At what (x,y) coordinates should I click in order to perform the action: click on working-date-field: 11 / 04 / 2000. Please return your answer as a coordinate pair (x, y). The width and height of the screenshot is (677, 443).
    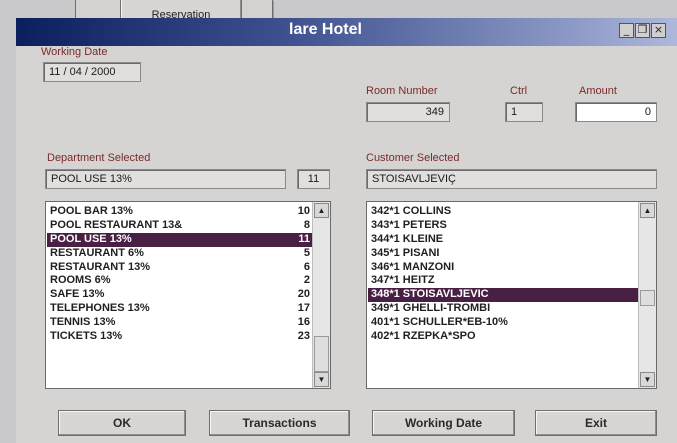
    Looking at the image, I should click on (92, 72).